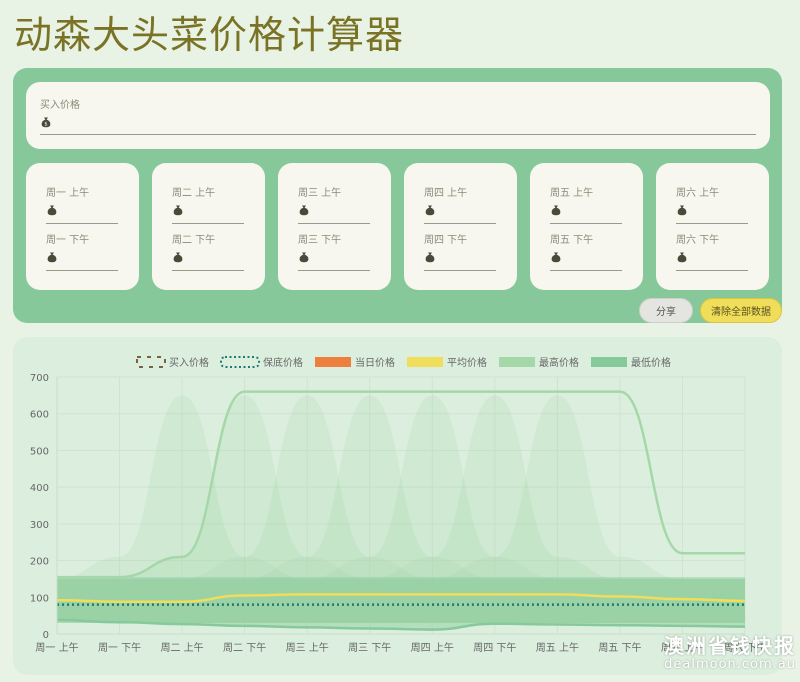 The width and height of the screenshot is (800, 682). Describe the element at coordinates (39, 598) in the screenshot. I see `y-tick-label: 100` at that location.